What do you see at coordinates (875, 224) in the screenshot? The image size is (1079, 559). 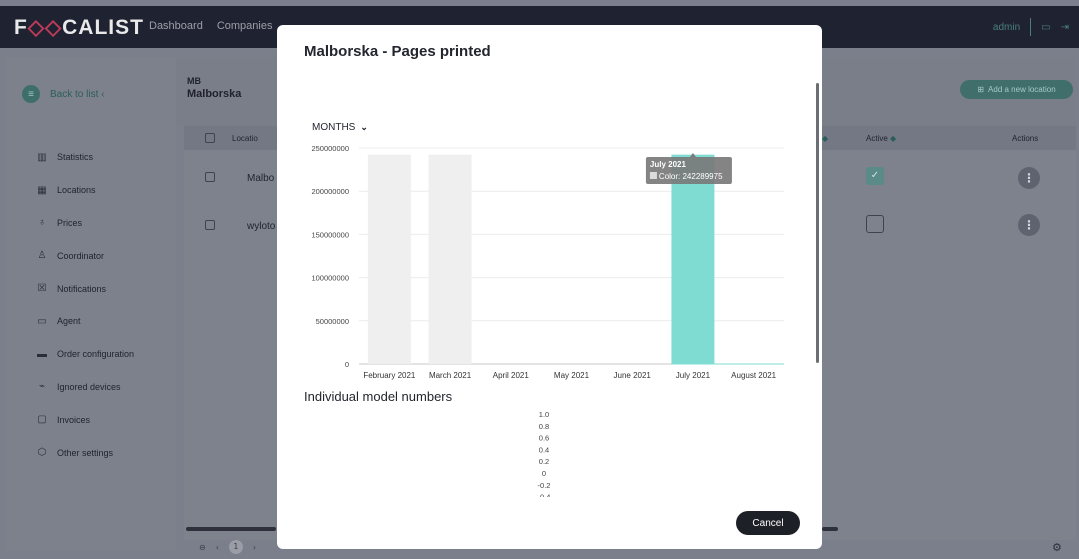 I see `active-checkbox-unchecked` at bounding box center [875, 224].